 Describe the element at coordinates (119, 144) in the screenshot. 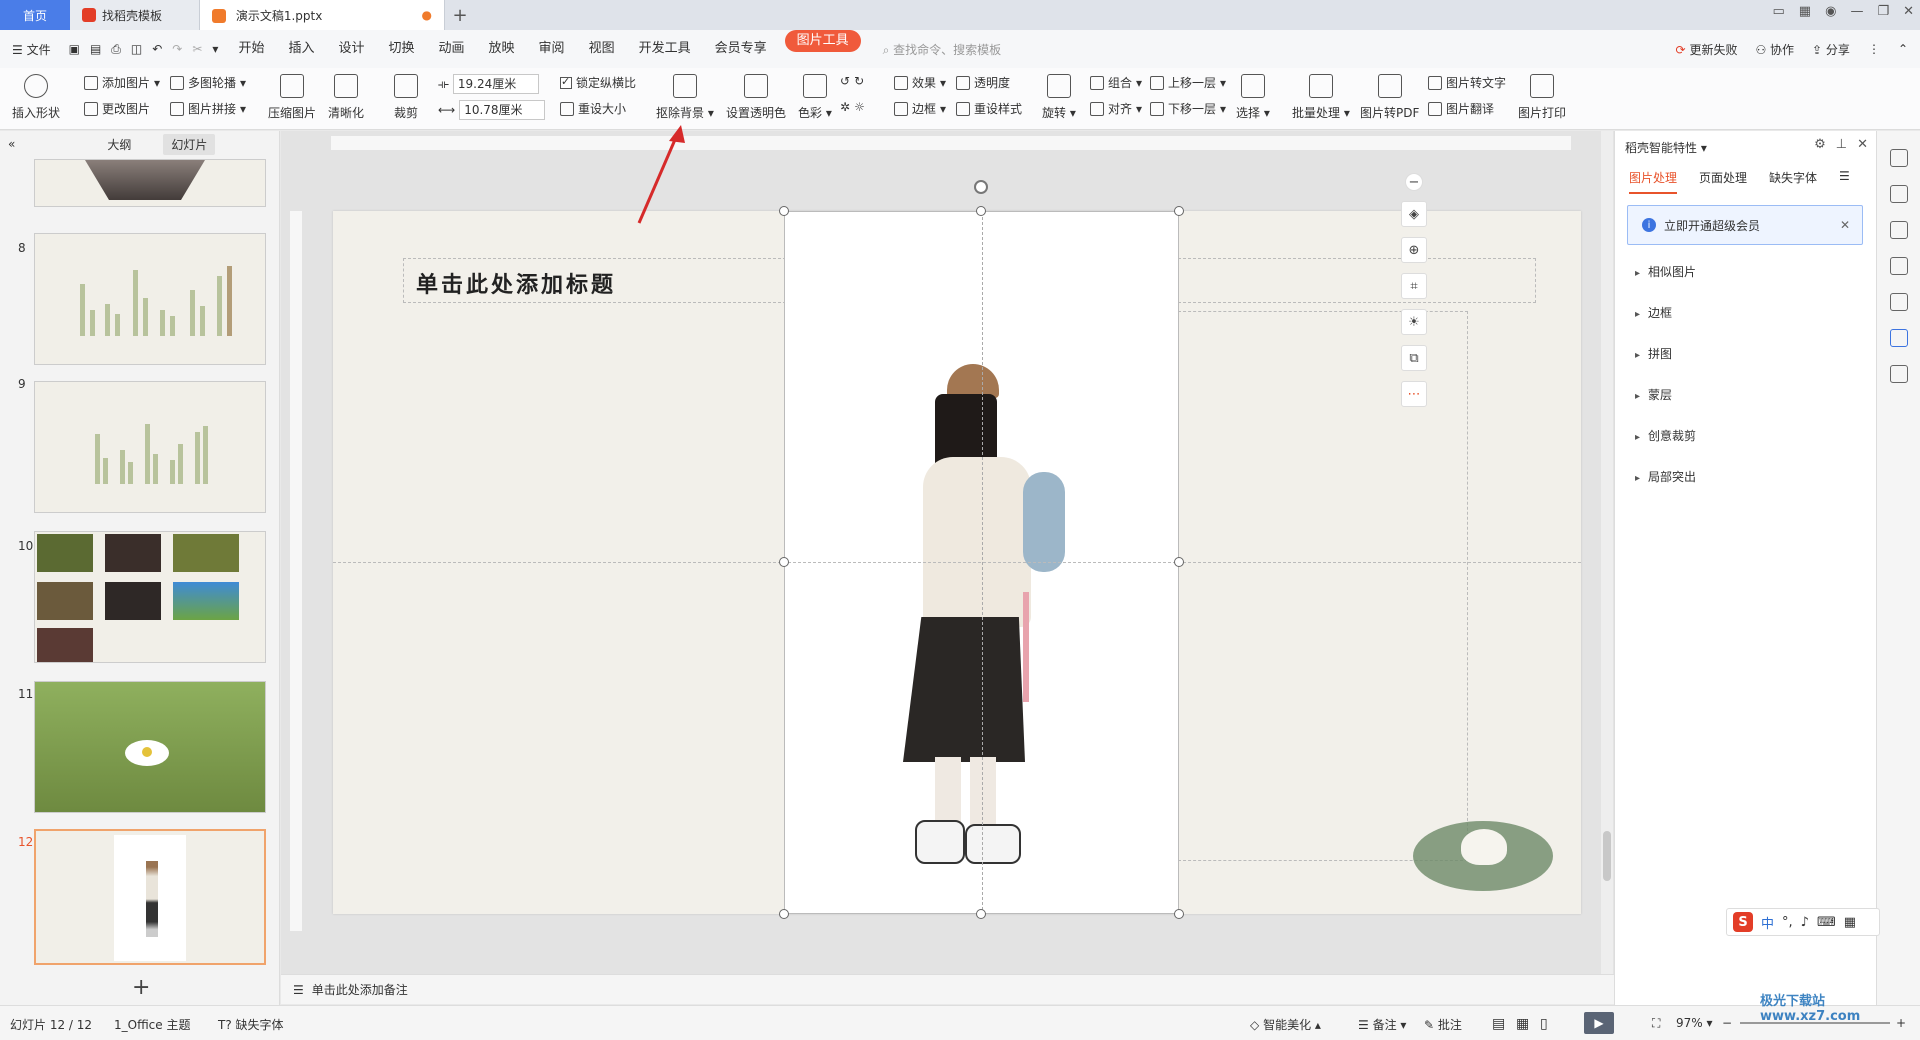

I see `tab-outline: 大纲` at that location.